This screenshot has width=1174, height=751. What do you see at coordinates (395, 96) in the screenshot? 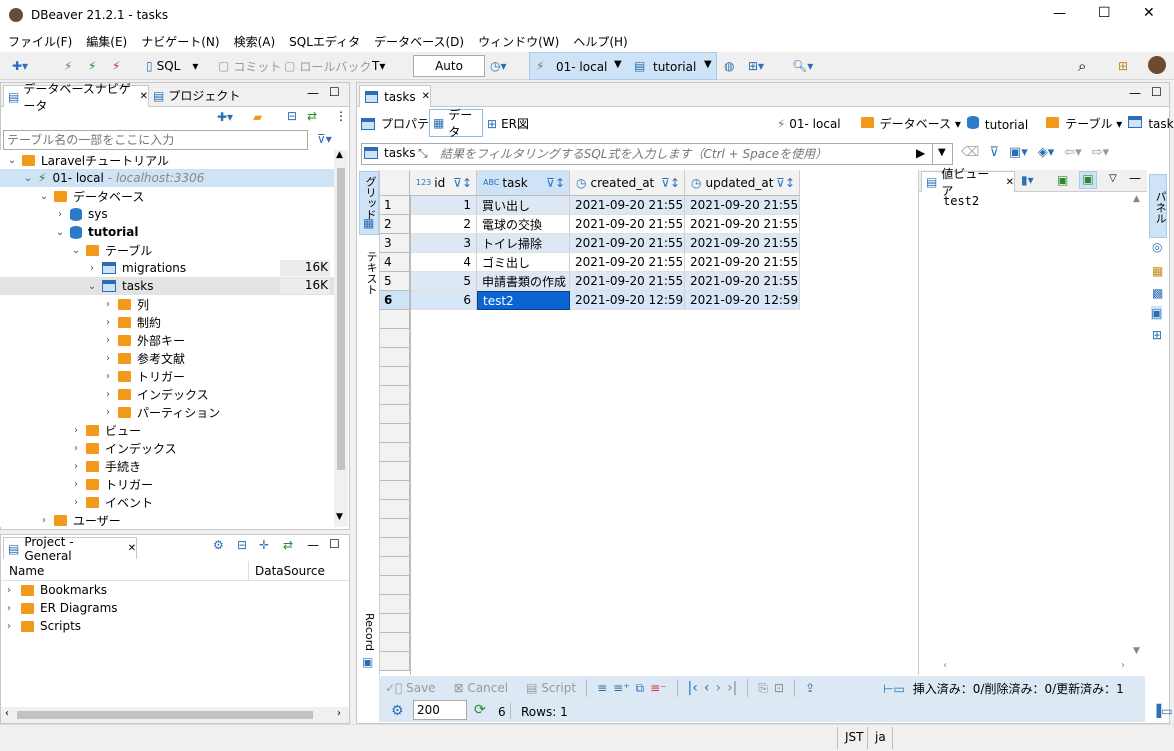
I see `tab-tasks-editor: tasks ✕` at bounding box center [395, 96].